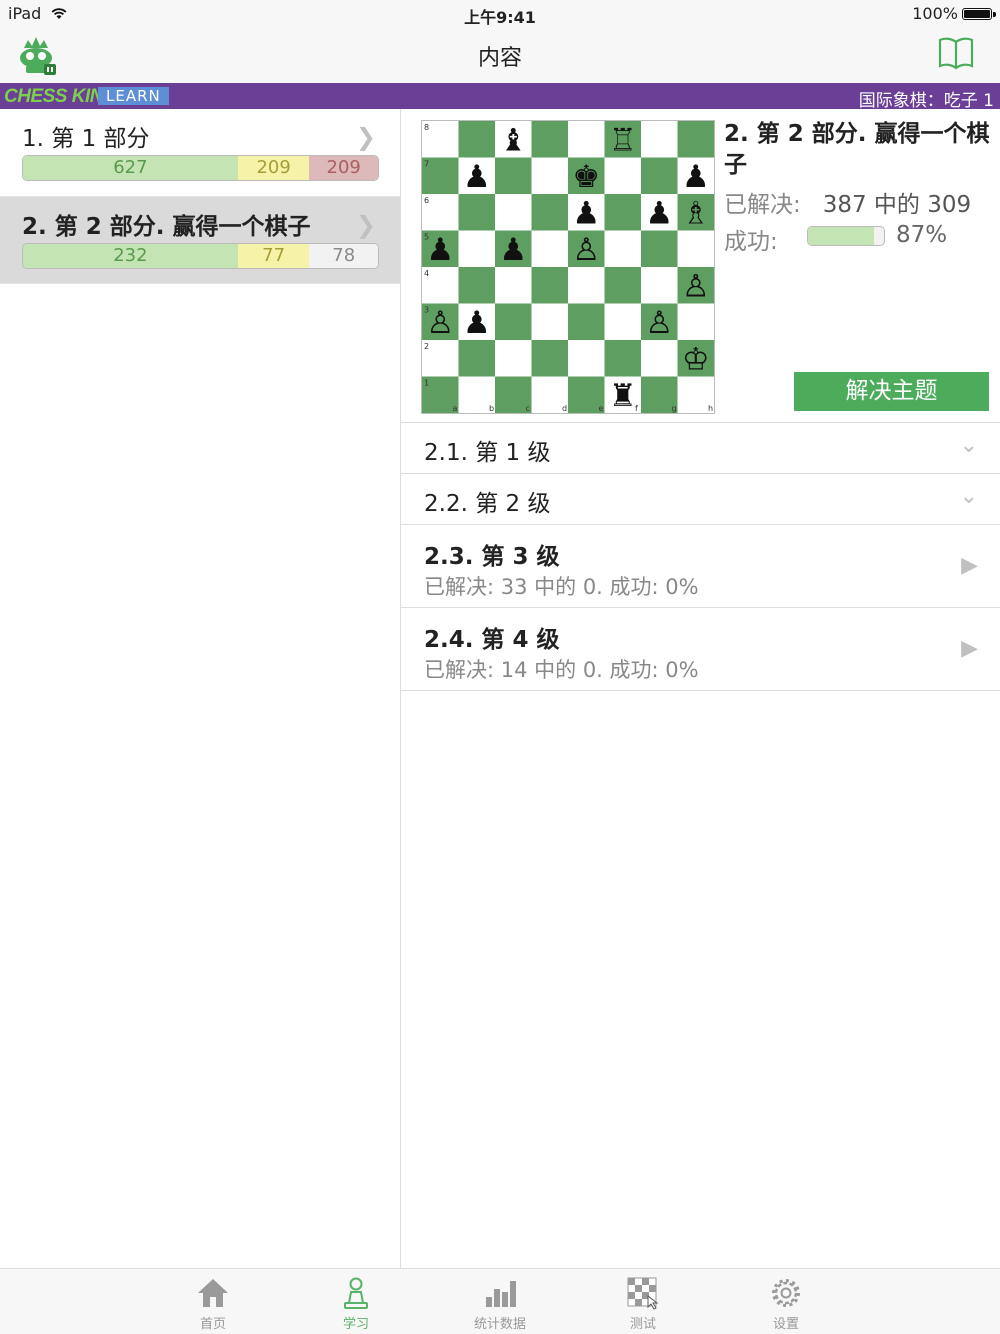  I want to click on chess-piece: ♚, so click(586, 177).